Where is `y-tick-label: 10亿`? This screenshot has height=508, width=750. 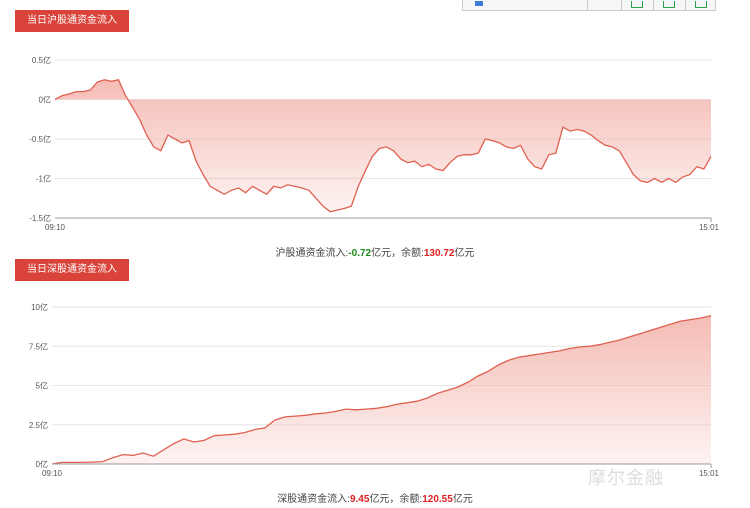
y-tick-label: 10亿 is located at coordinates (39, 307).